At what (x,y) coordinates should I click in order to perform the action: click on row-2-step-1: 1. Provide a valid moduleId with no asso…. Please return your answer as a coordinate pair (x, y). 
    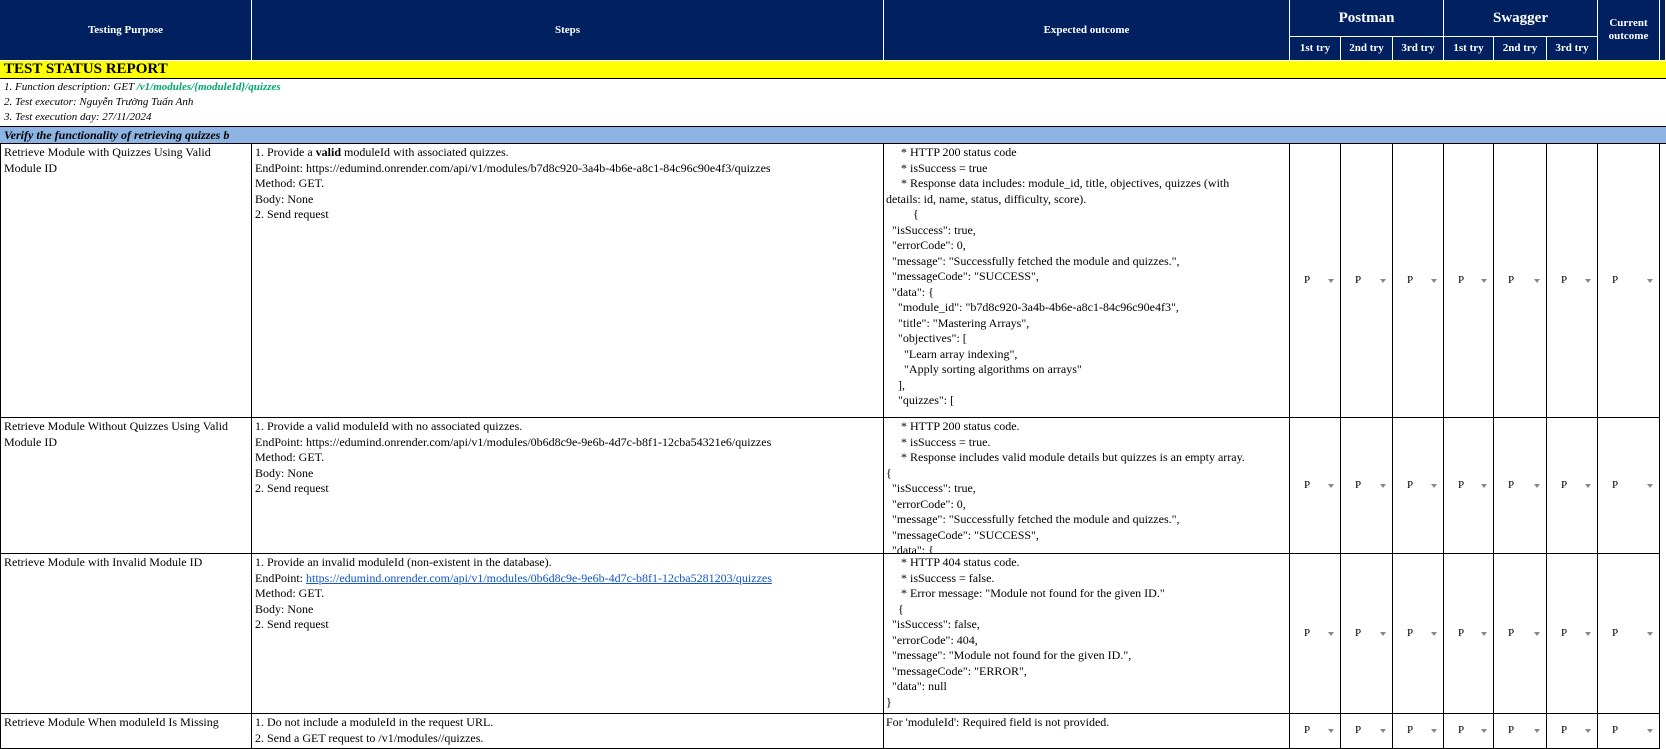
    Looking at the image, I should click on (389, 426).